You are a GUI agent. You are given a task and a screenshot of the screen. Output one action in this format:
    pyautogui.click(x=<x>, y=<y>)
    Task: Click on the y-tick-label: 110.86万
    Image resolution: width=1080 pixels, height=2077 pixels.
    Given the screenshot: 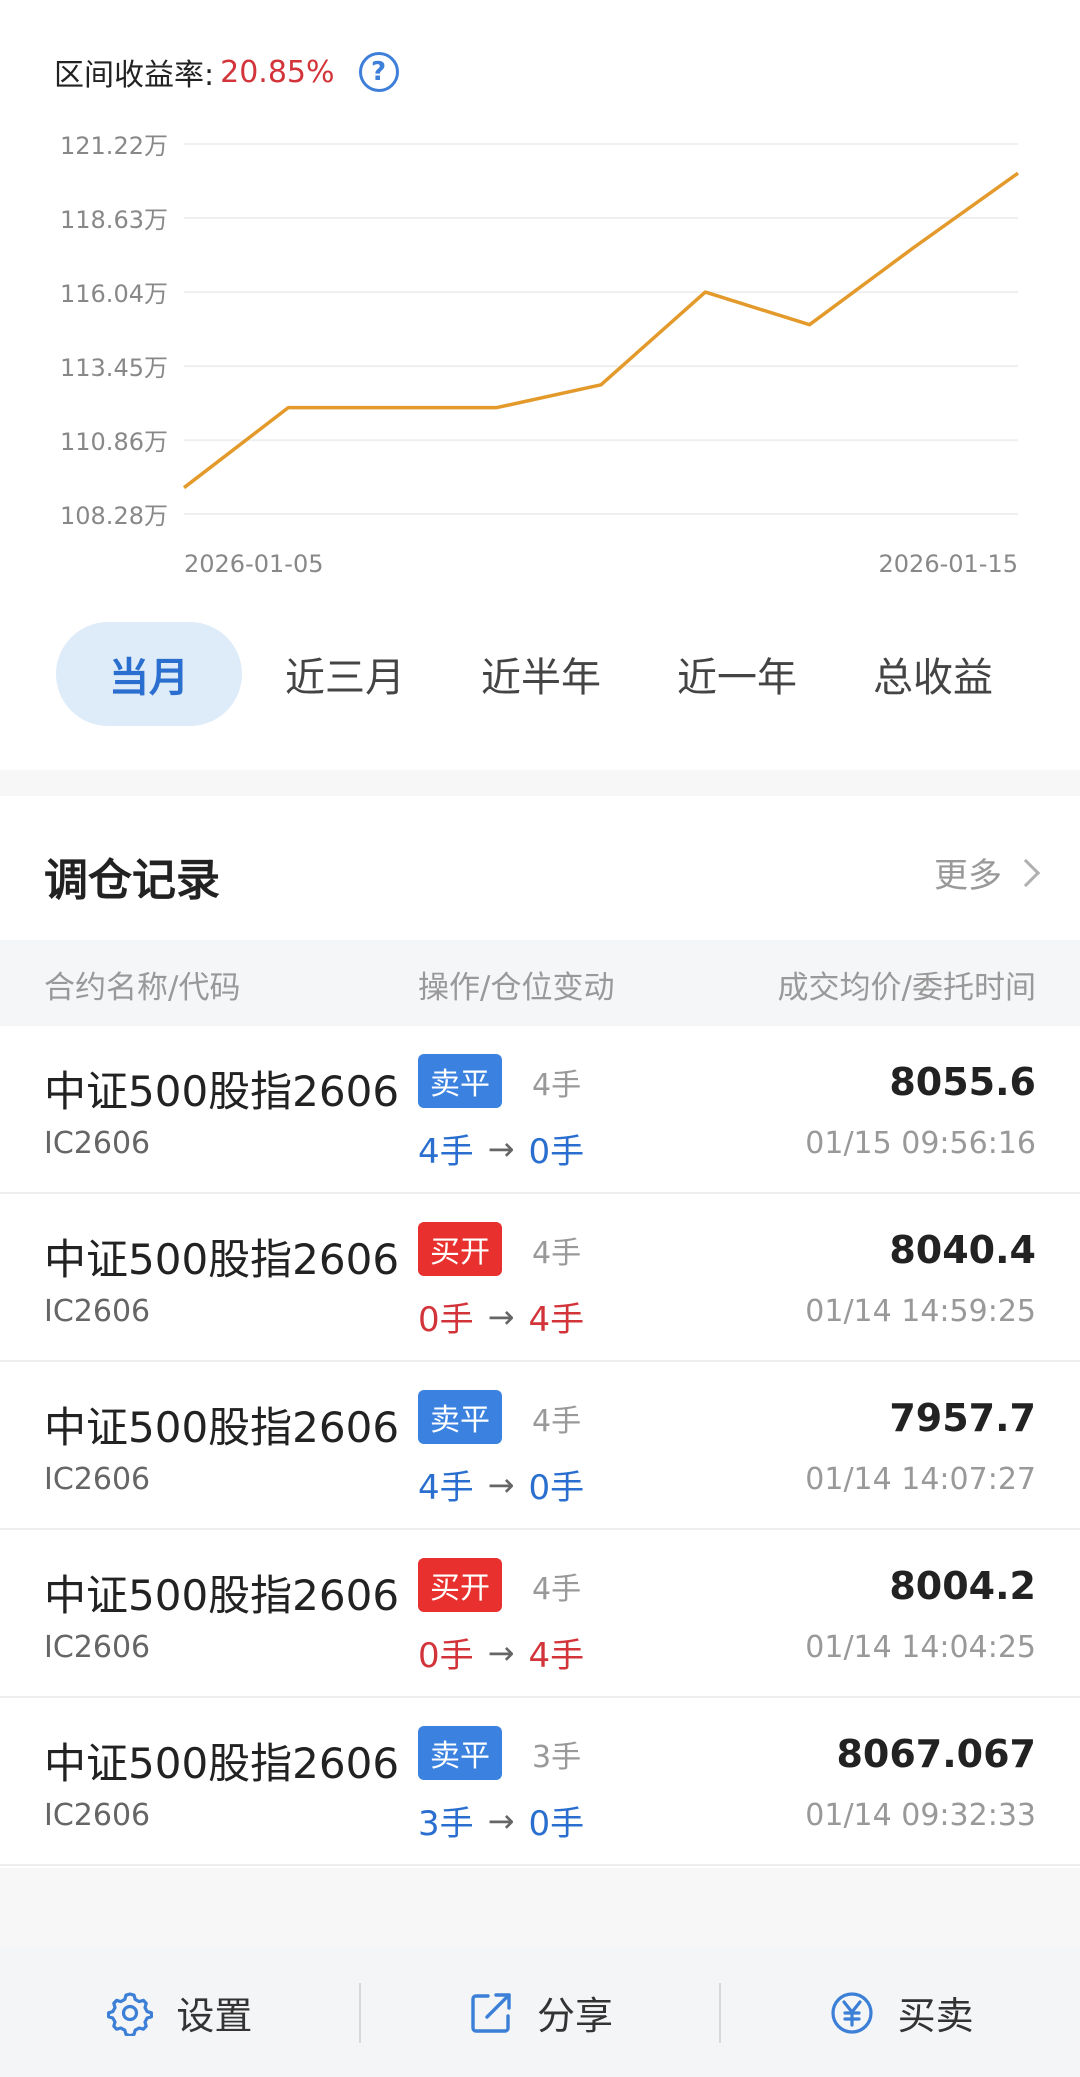 What is the action you would take?
    pyautogui.click(x=114, y=442)
    